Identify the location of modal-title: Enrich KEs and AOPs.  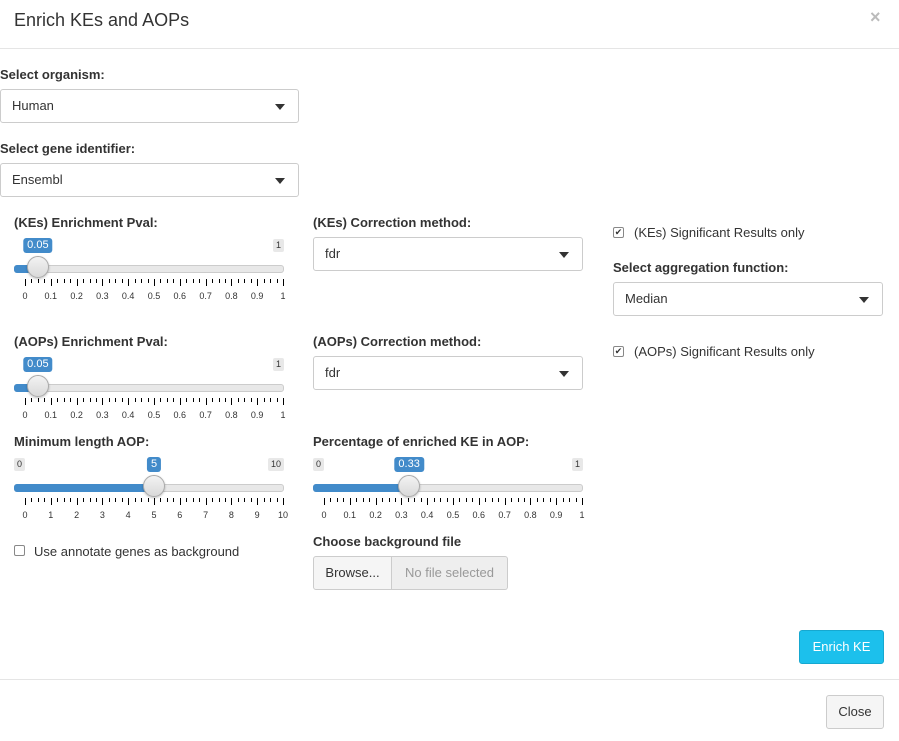
(102, 20).